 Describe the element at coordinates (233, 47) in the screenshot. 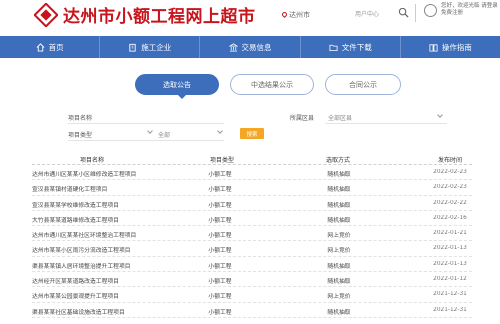

I see `bank-icon` at that location.